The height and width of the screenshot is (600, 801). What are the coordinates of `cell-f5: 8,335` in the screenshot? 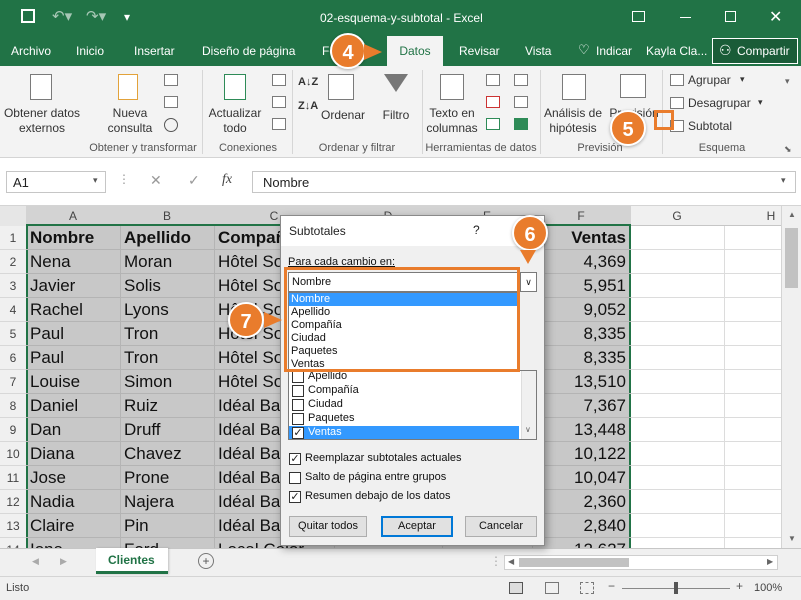 It's located at (581, 334).